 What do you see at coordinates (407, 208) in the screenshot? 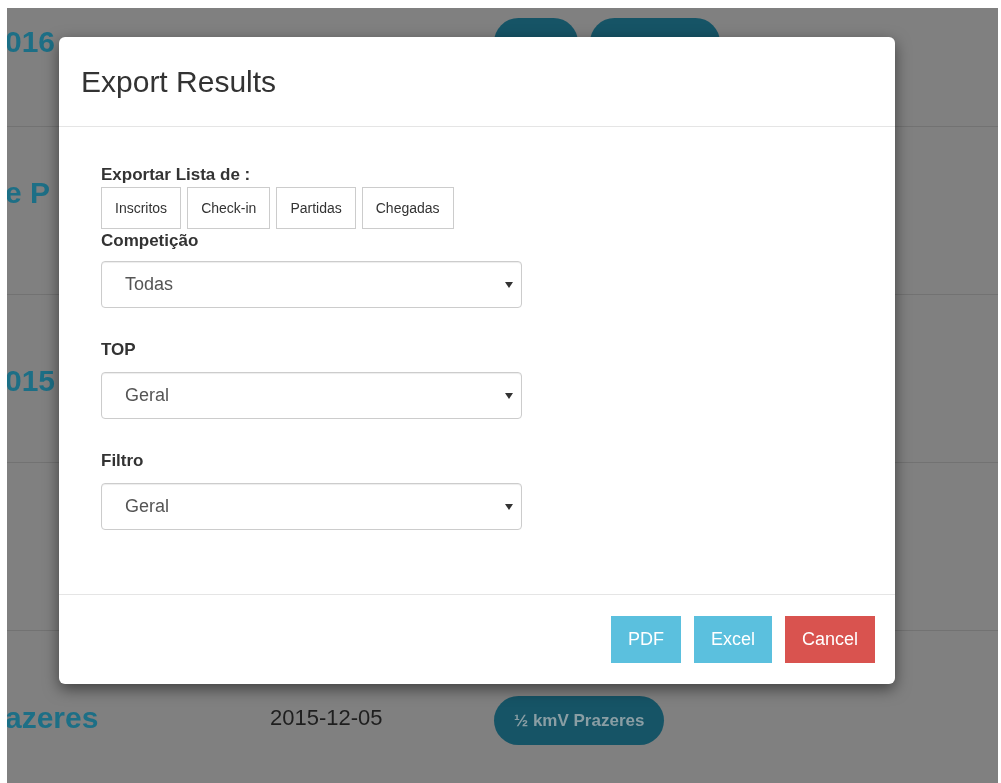
I see `export-option-button: Chegadas` at bounding box center [407, 208].